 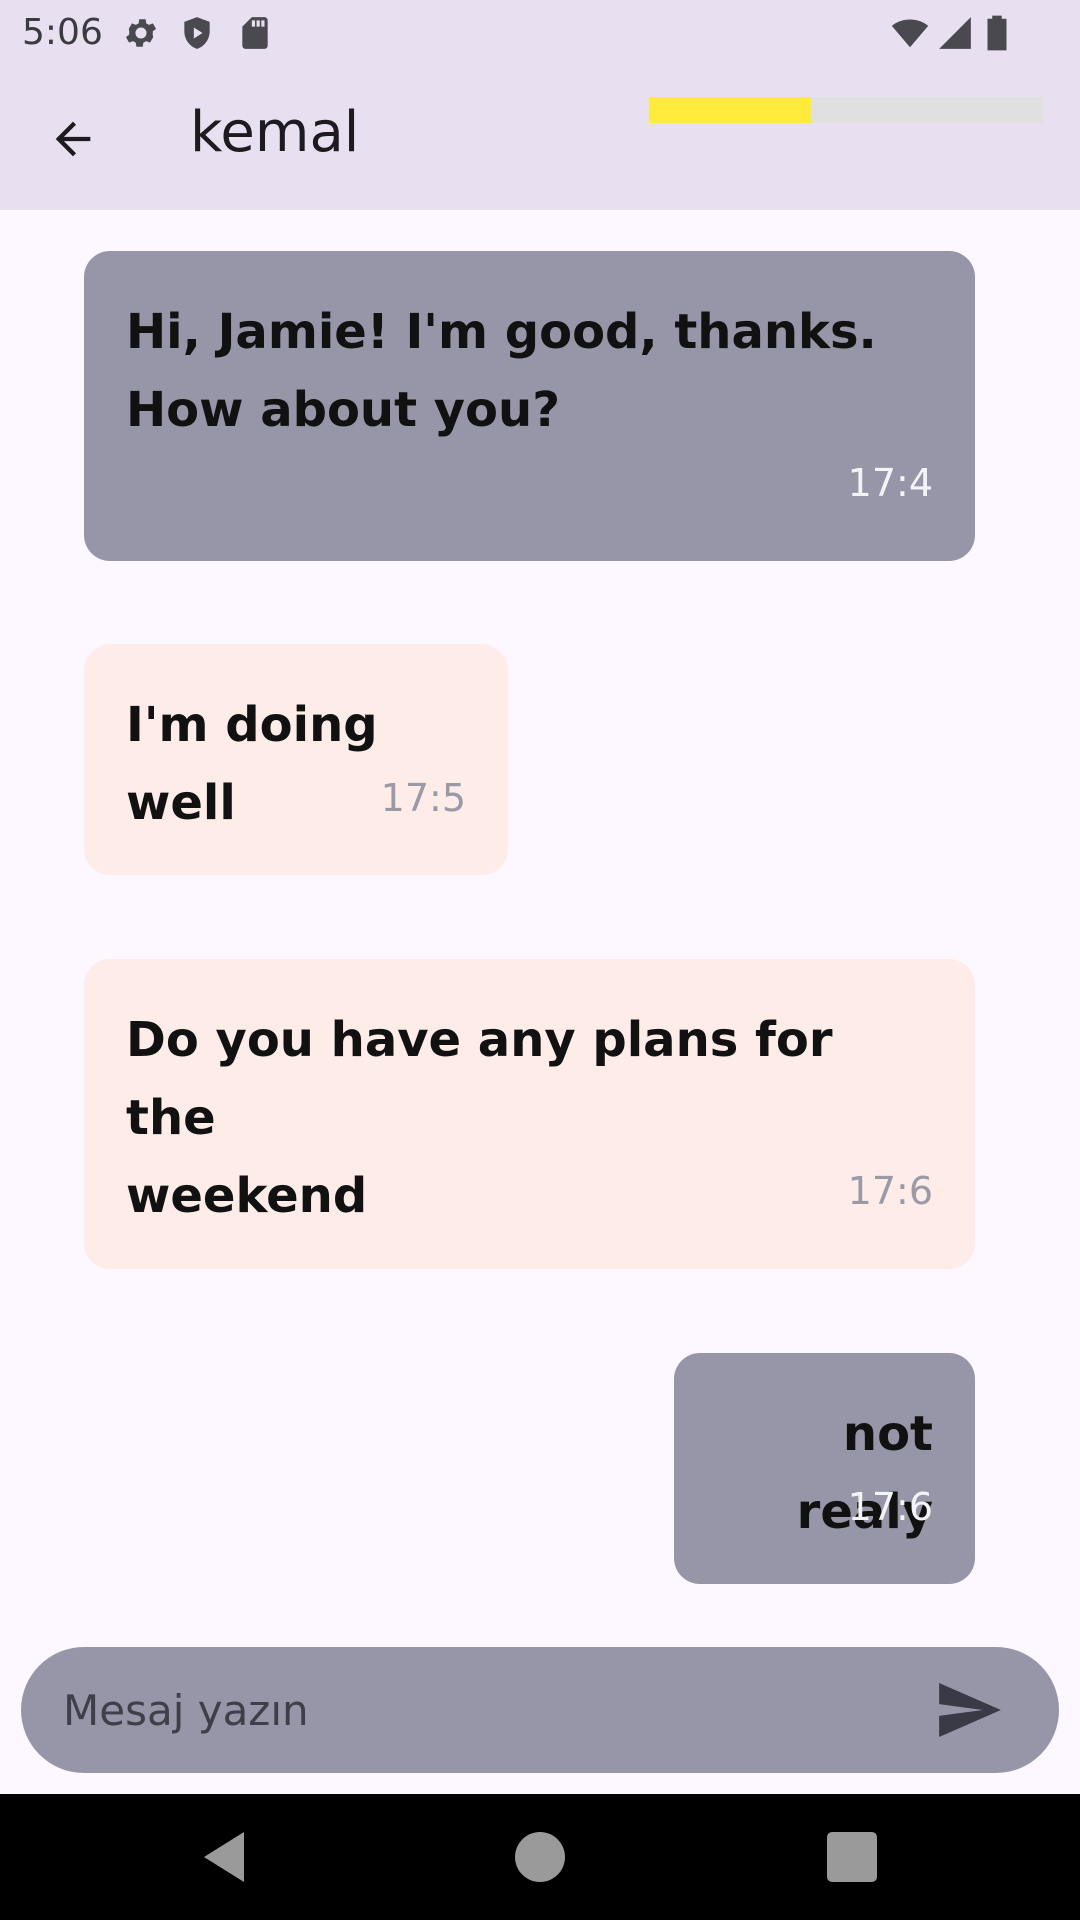 I want to click on gear-icon, so click(x=141, y=33).